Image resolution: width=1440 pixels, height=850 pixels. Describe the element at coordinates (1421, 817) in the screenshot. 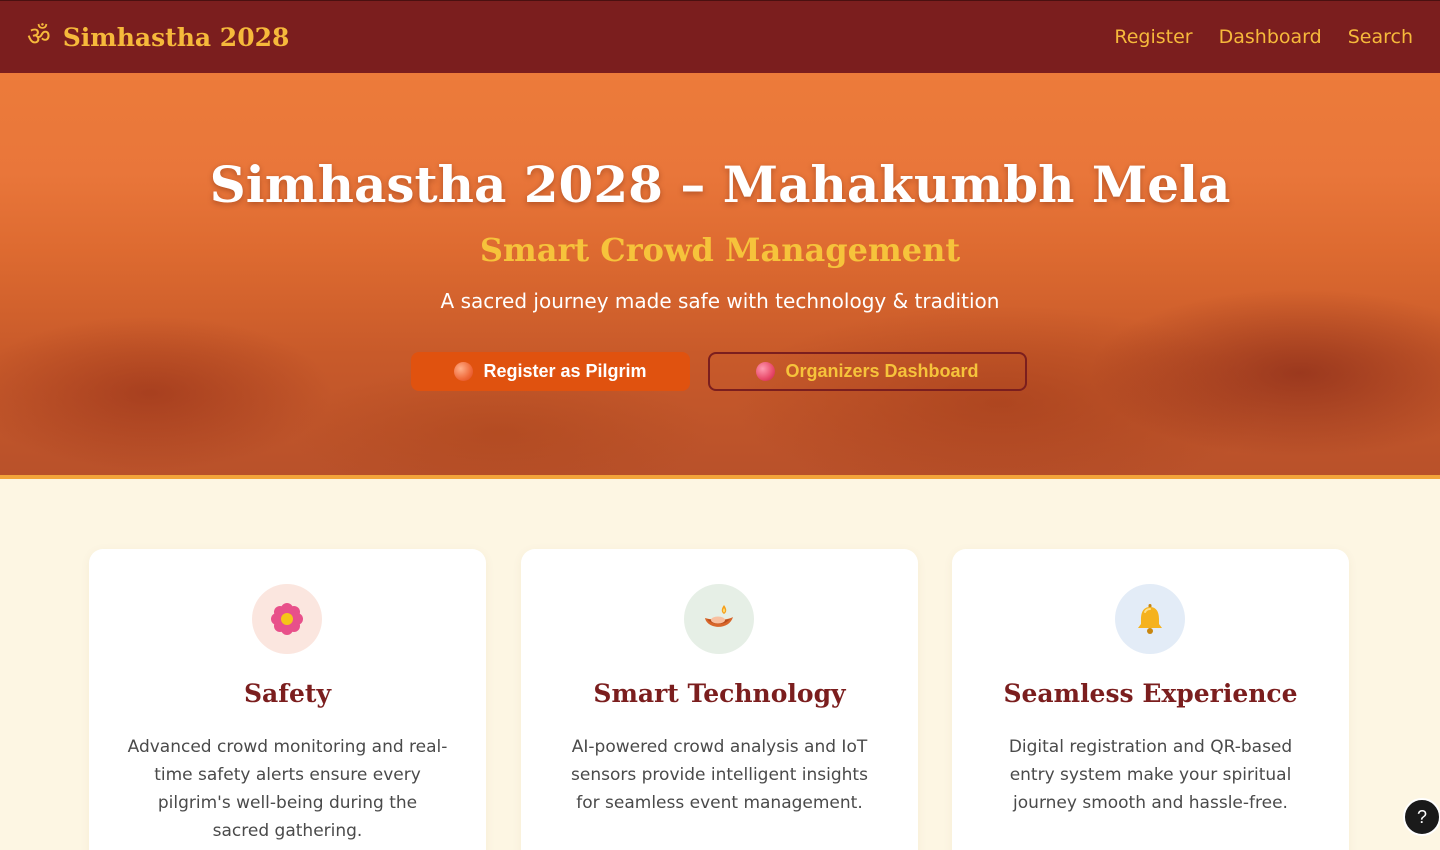

I see `help-button: ?` at that location.